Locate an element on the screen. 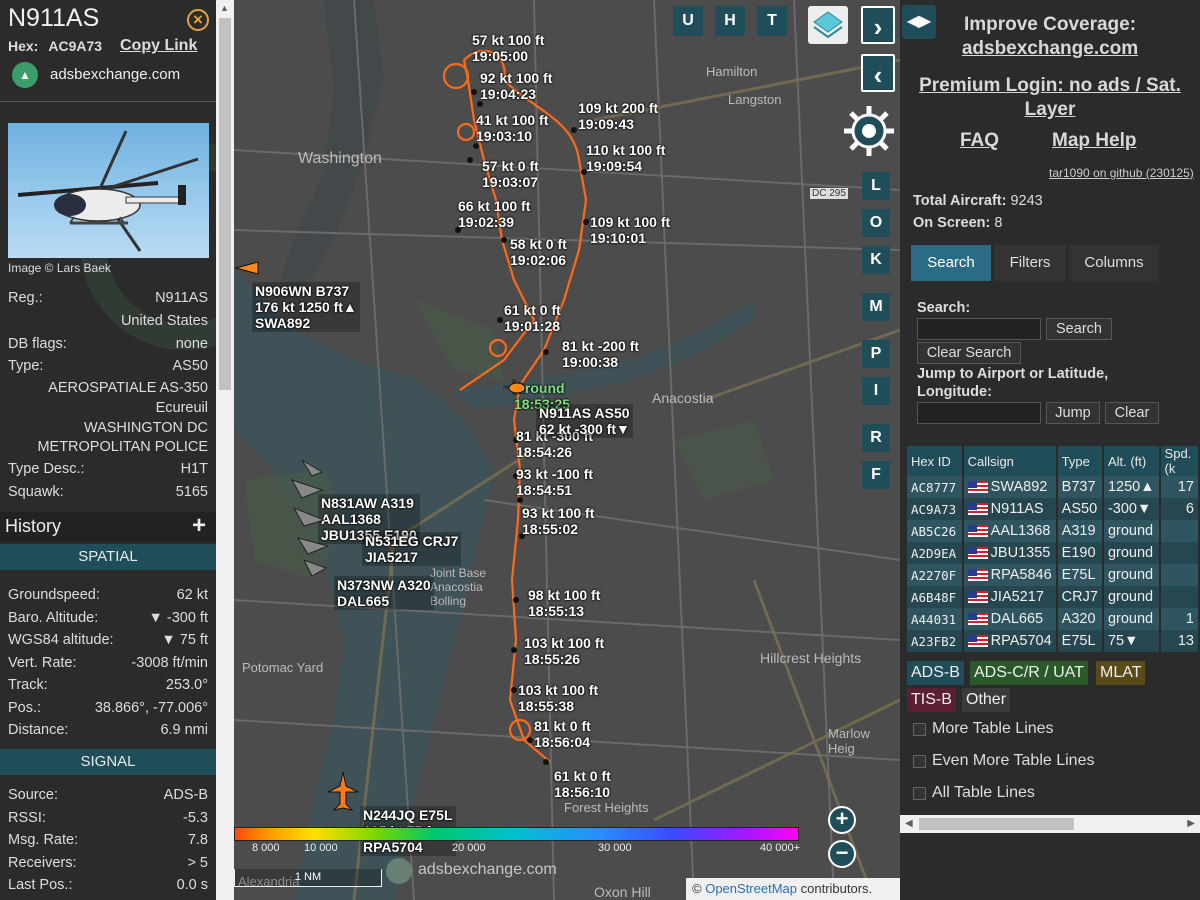  track-point-label: 61 kt 0 ft 18:56:10 is located at coordinates (582, 784).